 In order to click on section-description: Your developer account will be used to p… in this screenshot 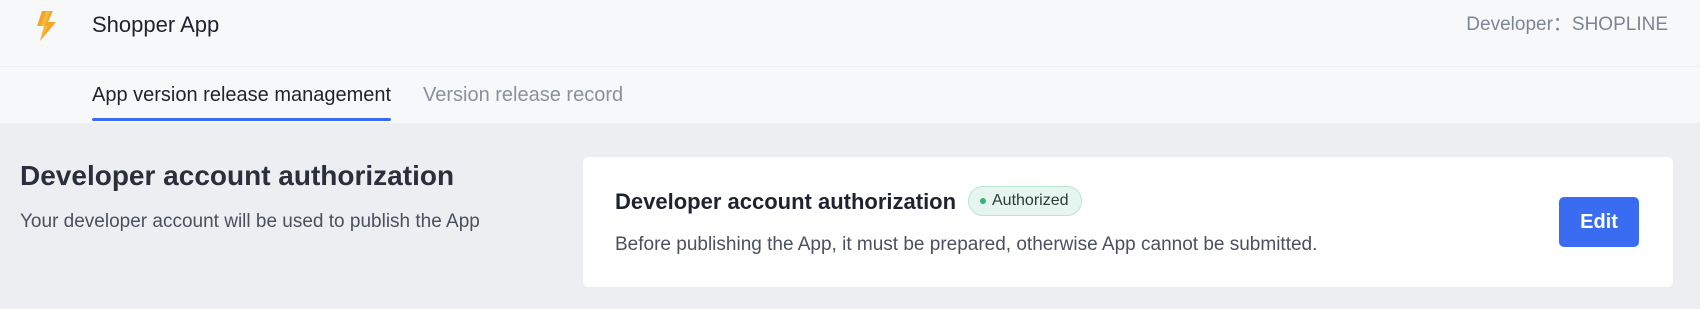, I will do `click(250, 221)`.